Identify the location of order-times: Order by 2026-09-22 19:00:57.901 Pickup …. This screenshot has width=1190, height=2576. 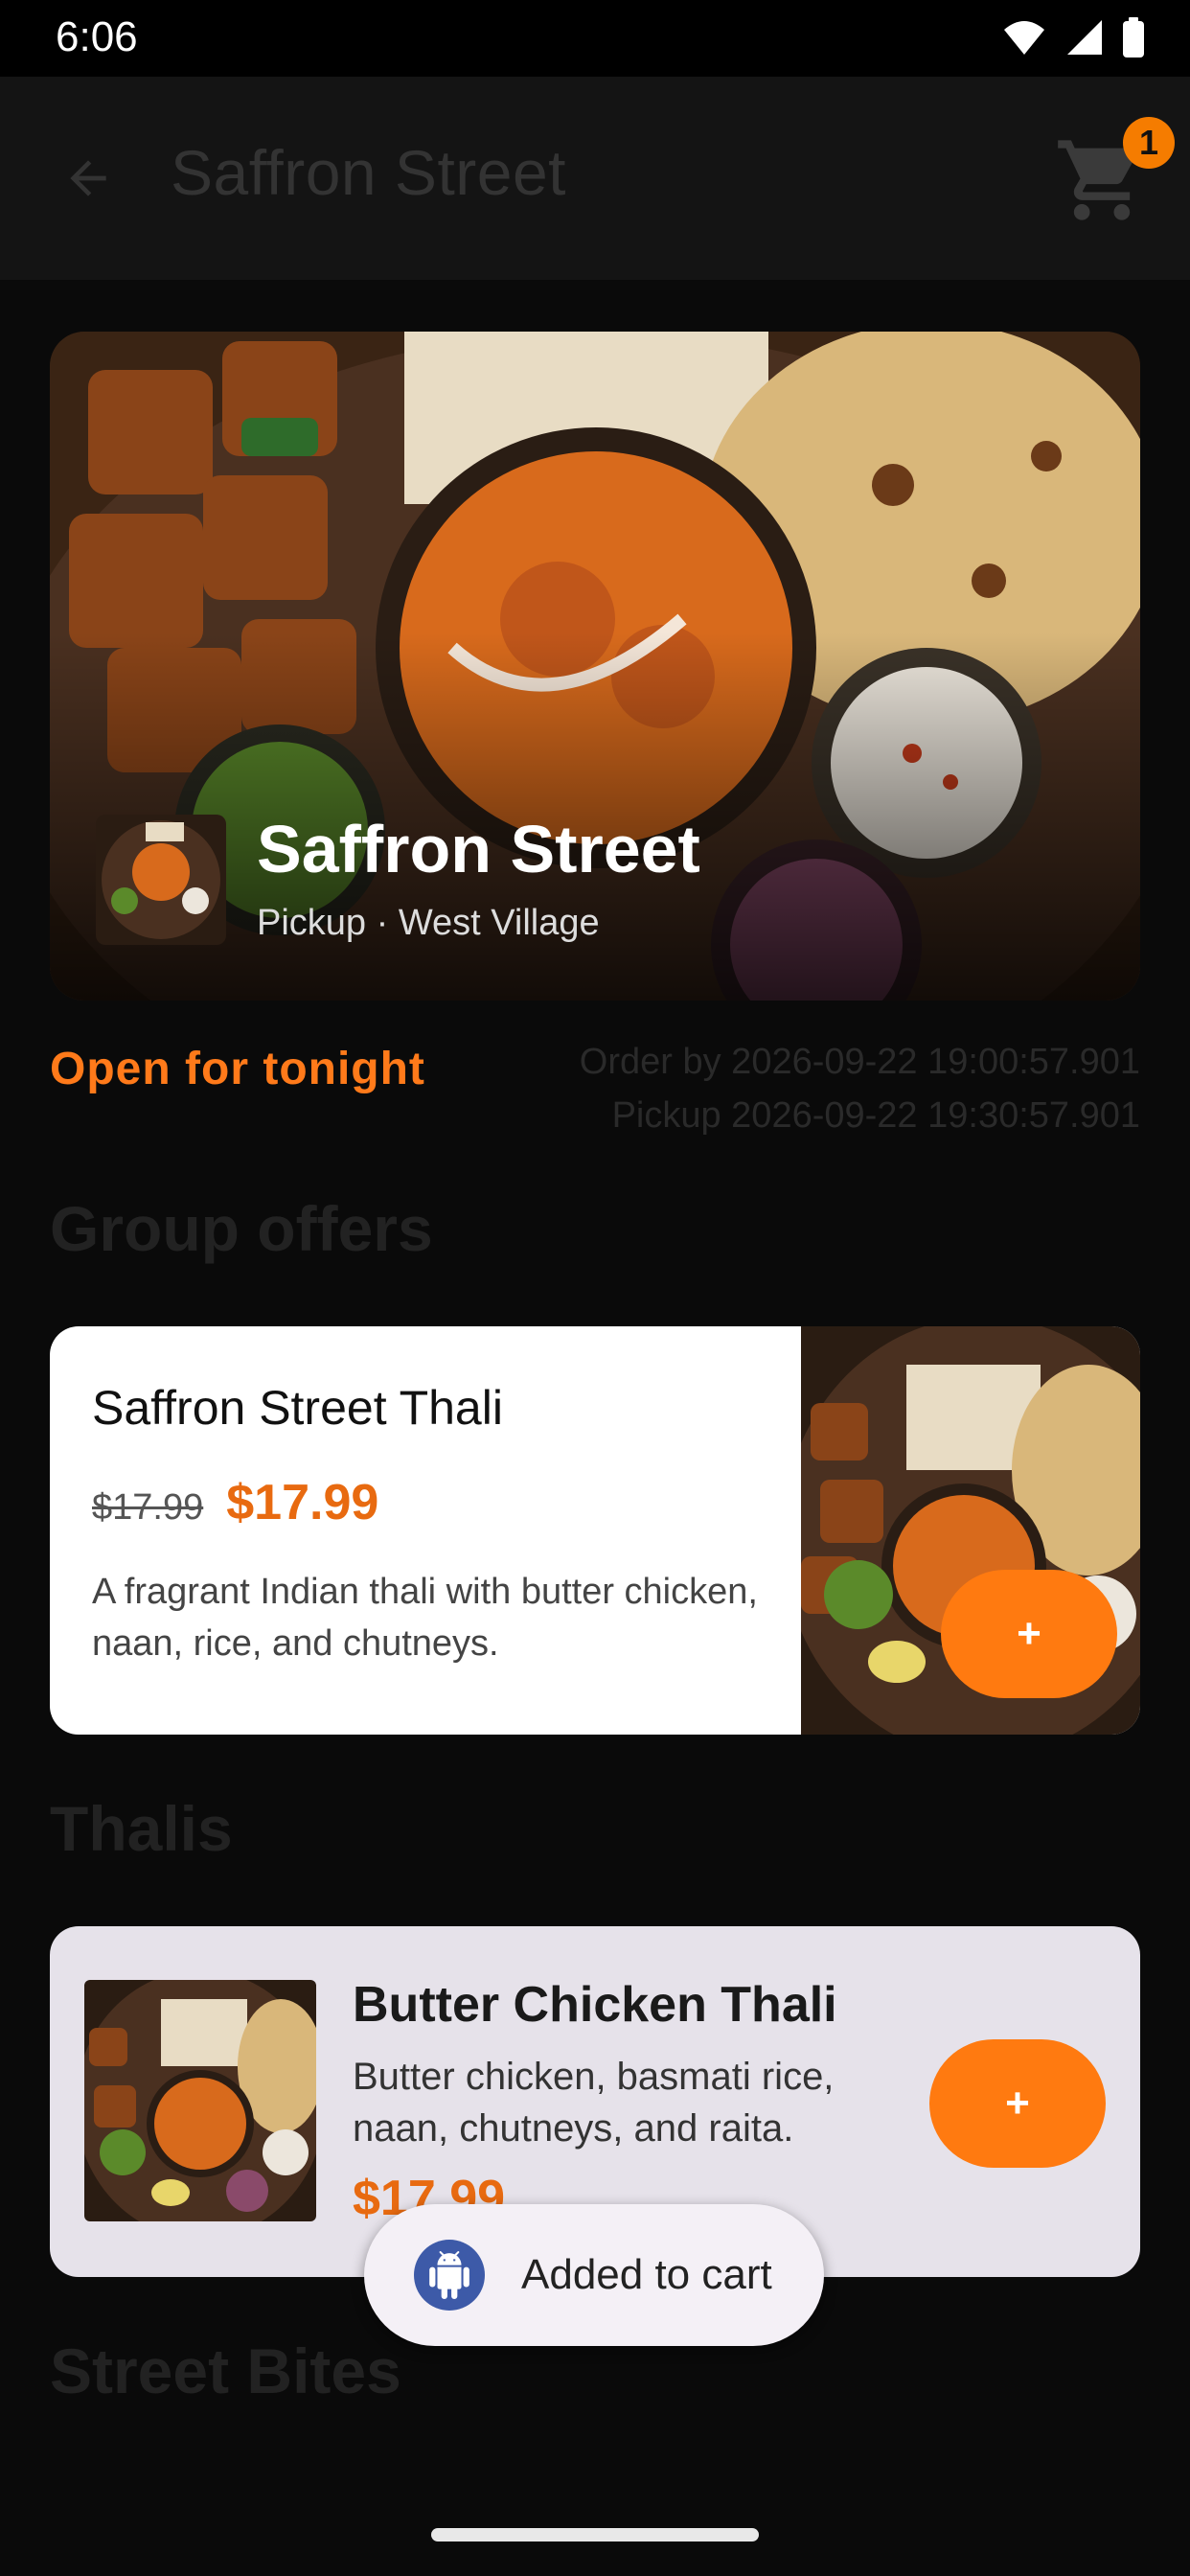
(860, 1088).